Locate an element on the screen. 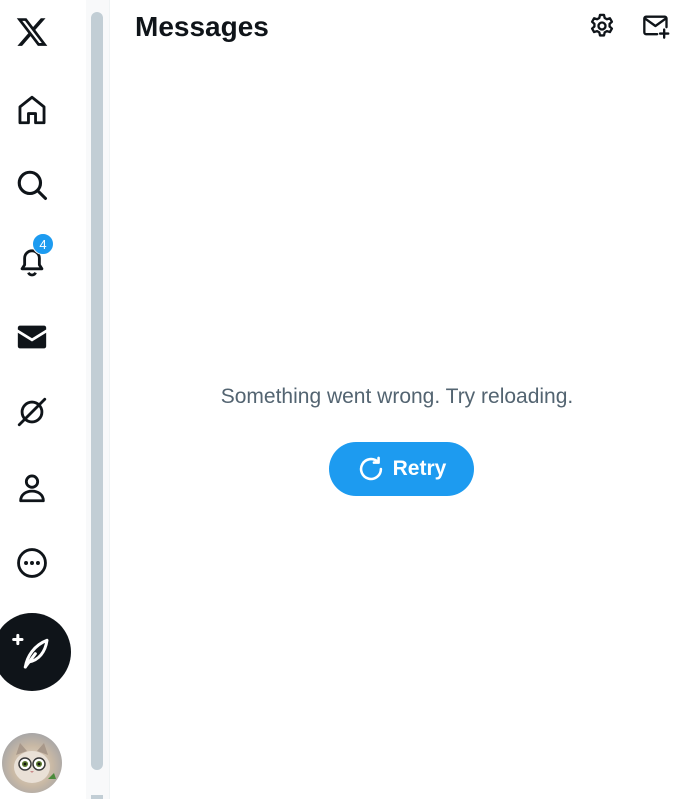  x-logo-icon is located at coordinates (32, 32).